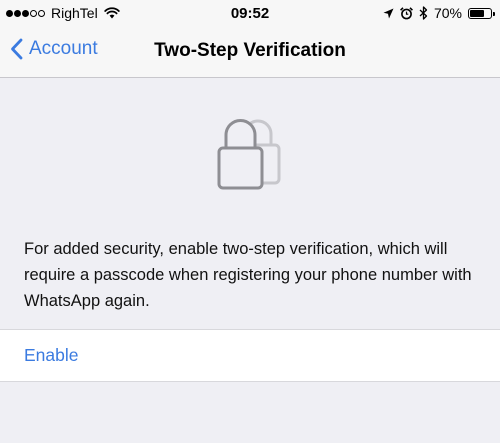  I want to click on padlock-icon, so click(249, 154).